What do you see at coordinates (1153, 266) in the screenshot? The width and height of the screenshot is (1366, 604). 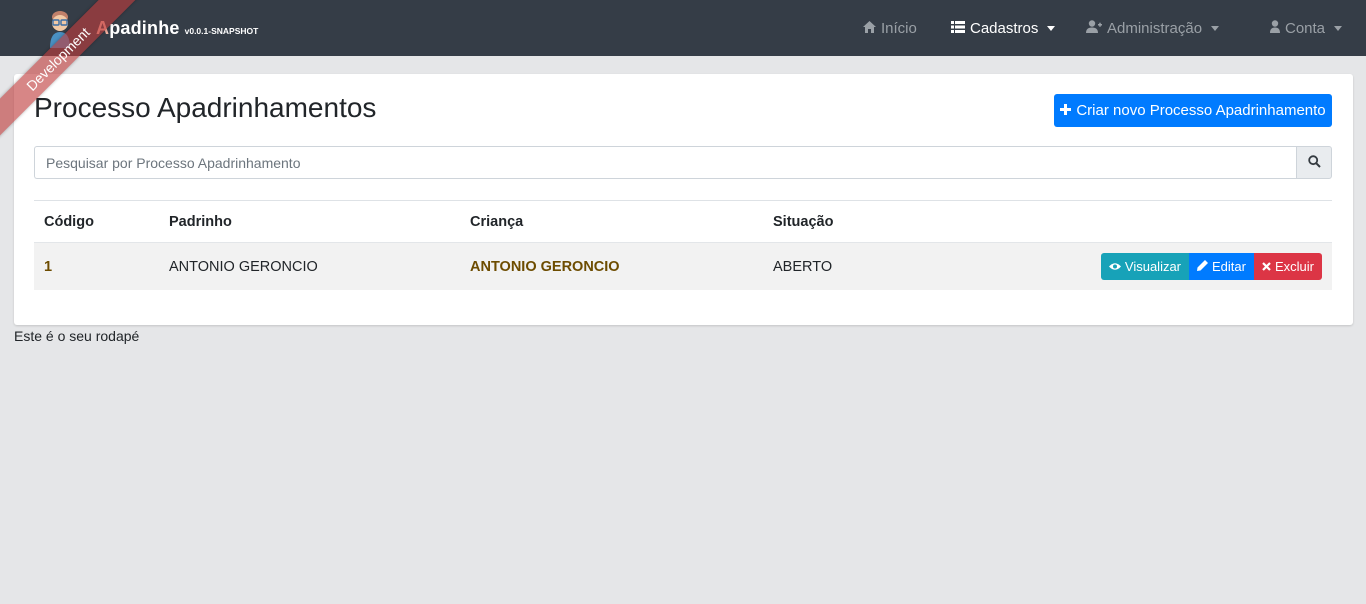 I see `view-button-label: Visualizar` at bounding box center [1153, 266].